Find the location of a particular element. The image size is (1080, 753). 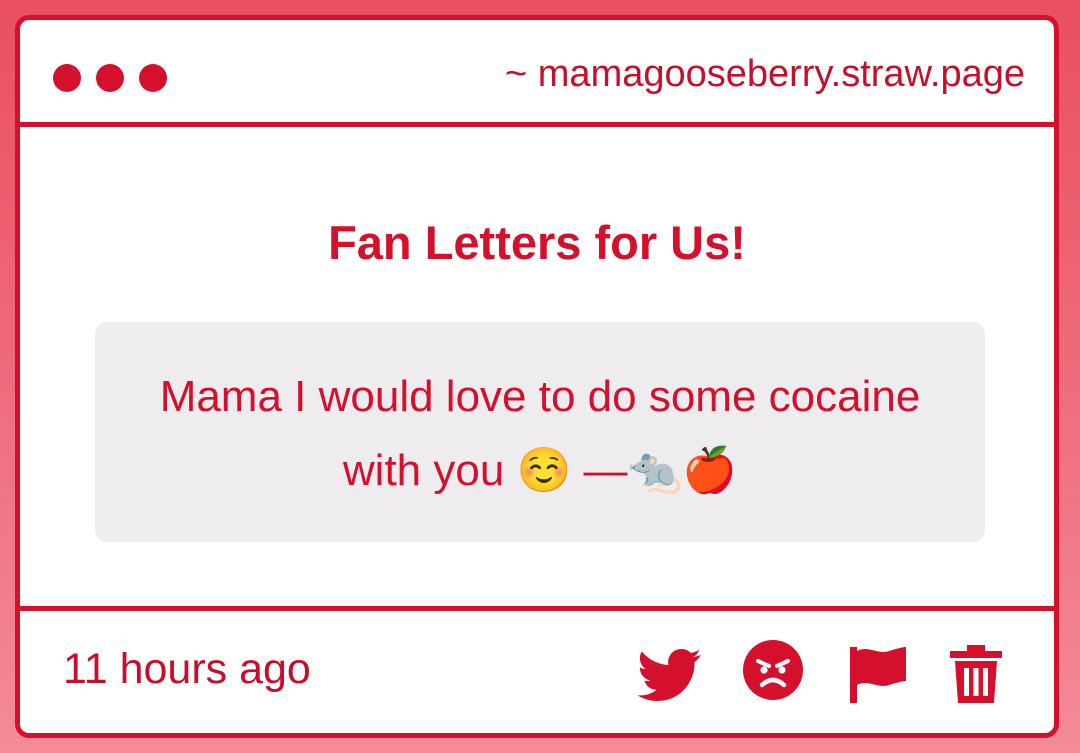

window-titlebar: ~ mamagooseberry.straw.page is located at coordinates (537, 73).